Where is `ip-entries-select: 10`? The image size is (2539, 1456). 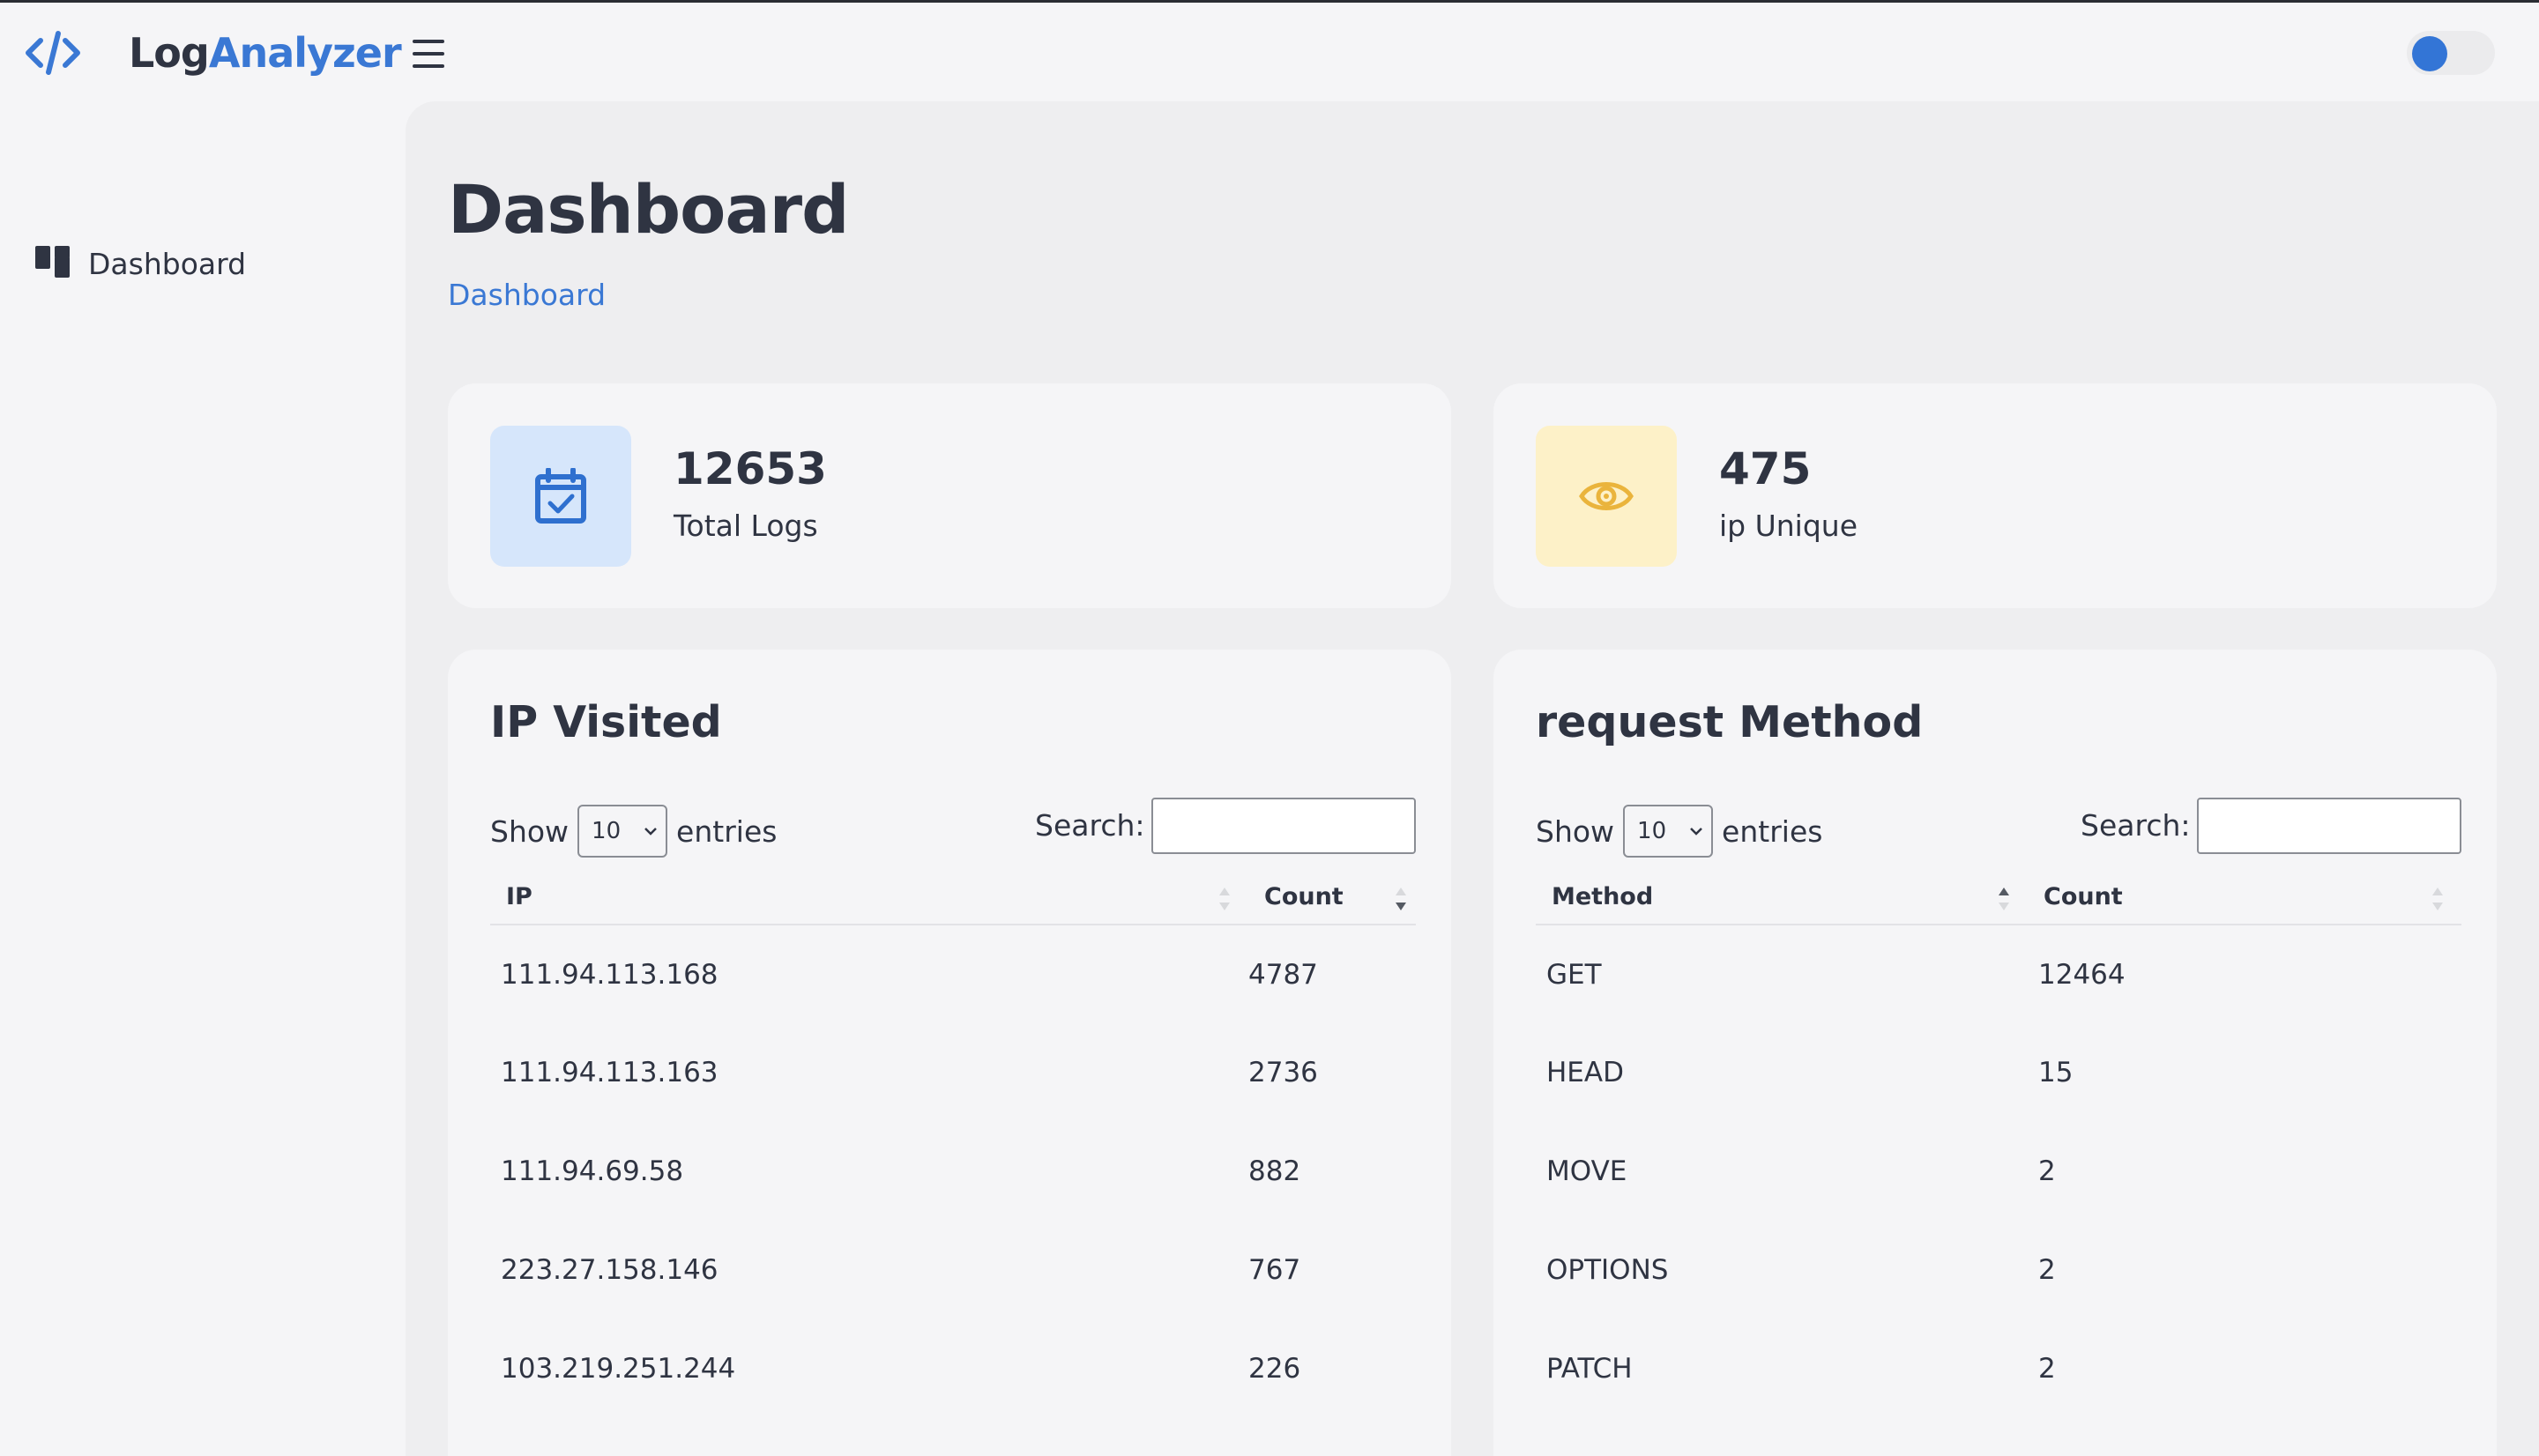
ip-entries-select: 10 is located at coordinates (622, 831).